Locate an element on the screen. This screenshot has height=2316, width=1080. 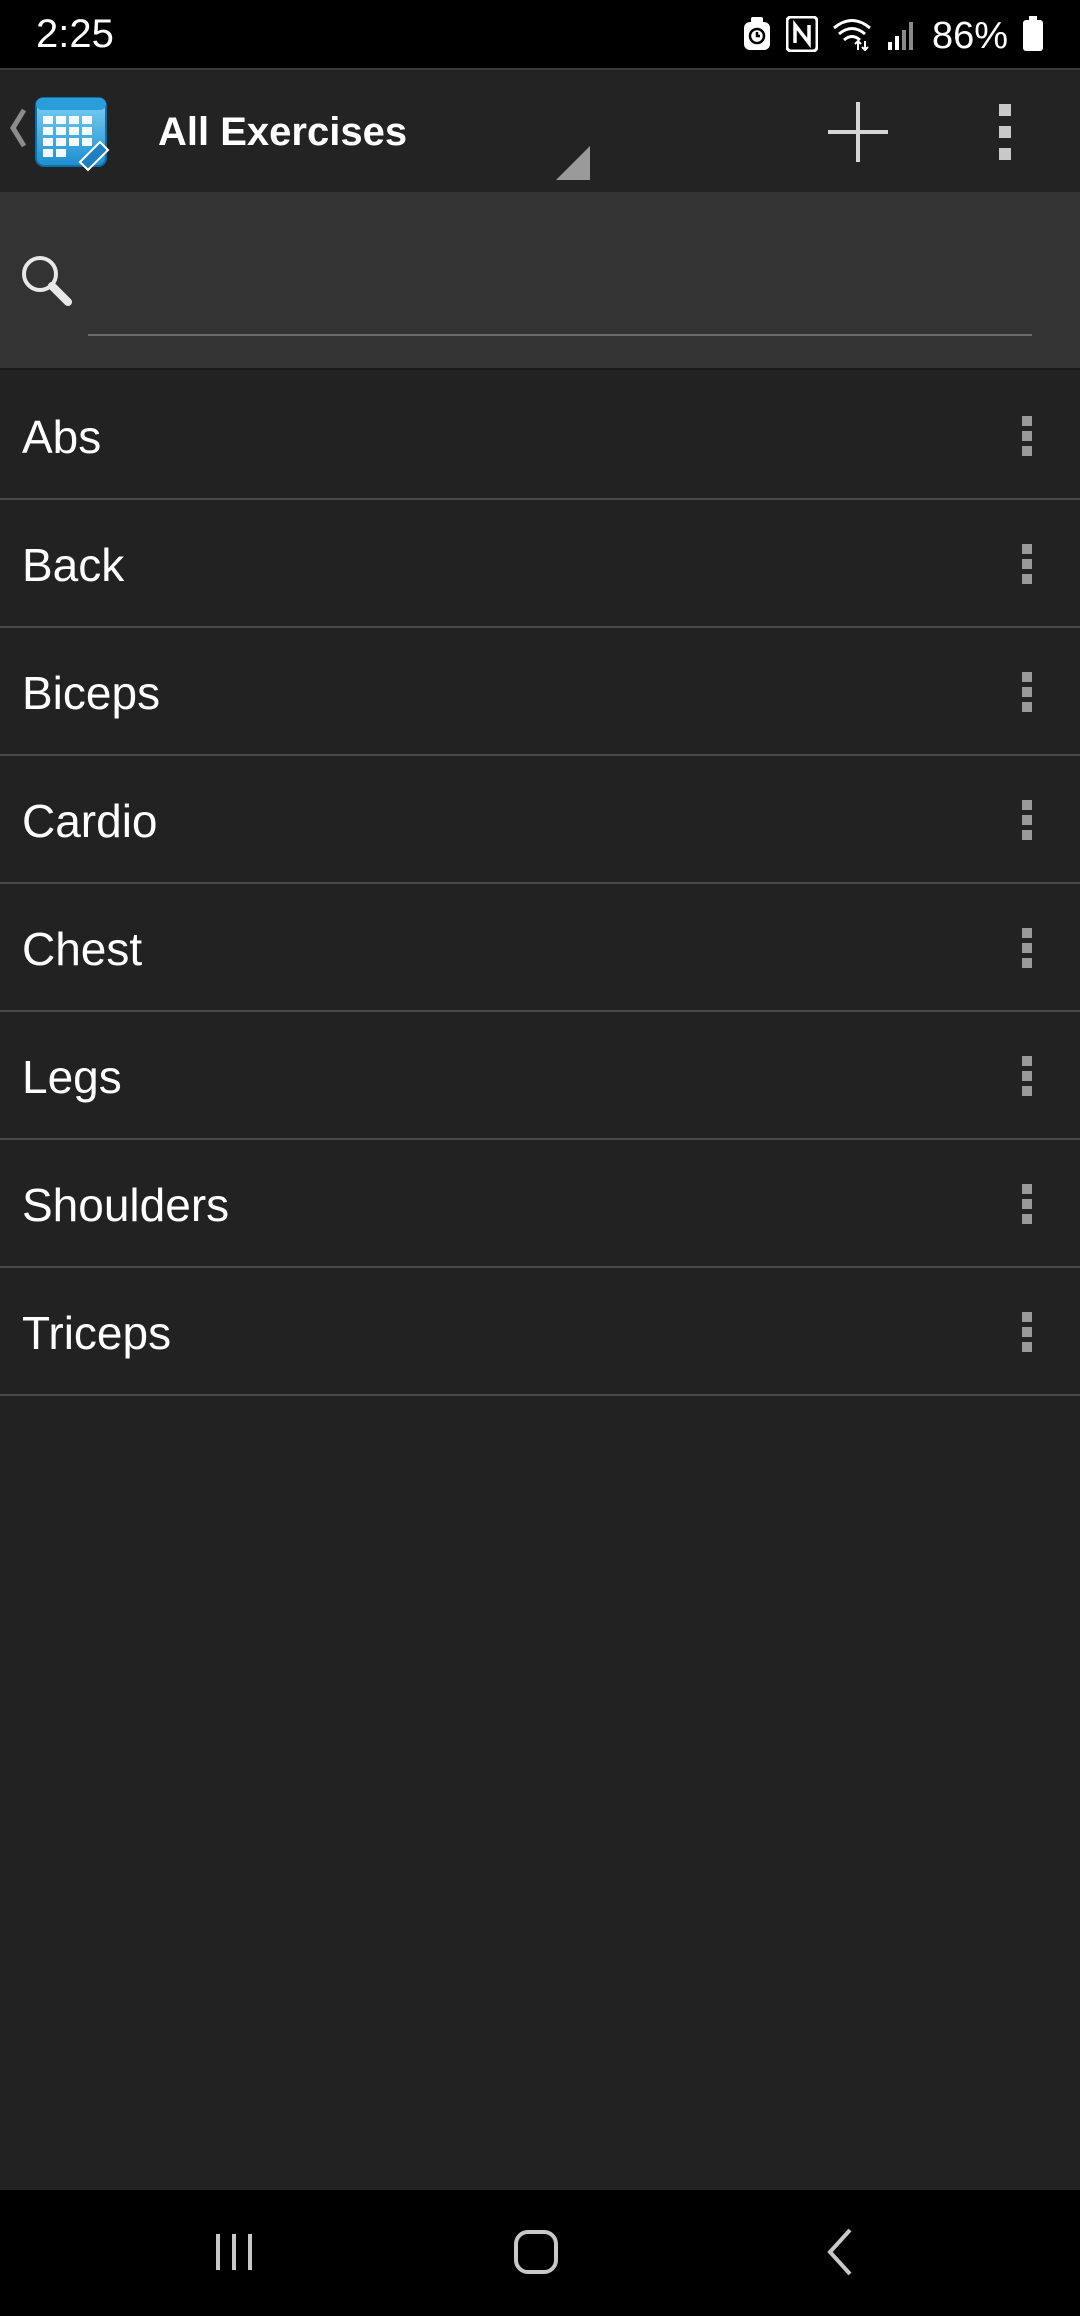
list-item-label: Chest is located at coordinates (82, 949).